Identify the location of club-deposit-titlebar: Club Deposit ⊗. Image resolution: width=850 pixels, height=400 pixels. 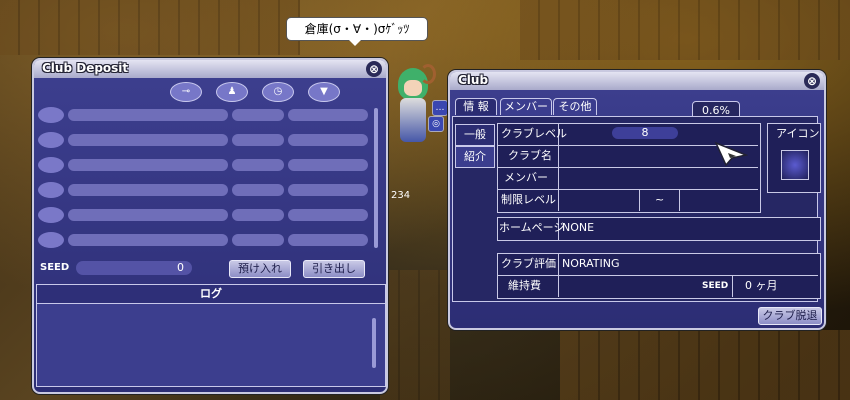
(210, 69).